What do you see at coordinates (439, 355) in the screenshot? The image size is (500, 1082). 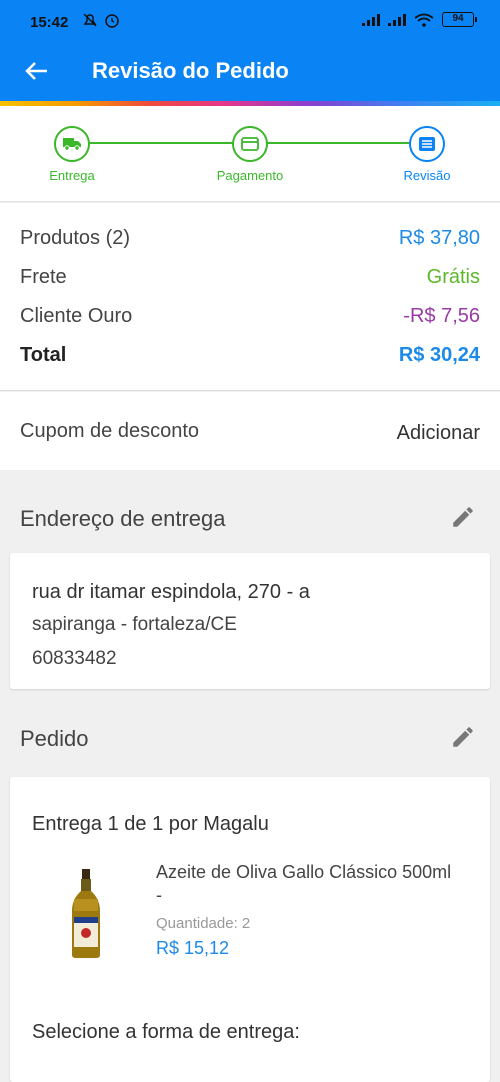 I see `total-value: R$ 30,24` at bounding box center [439, 355].